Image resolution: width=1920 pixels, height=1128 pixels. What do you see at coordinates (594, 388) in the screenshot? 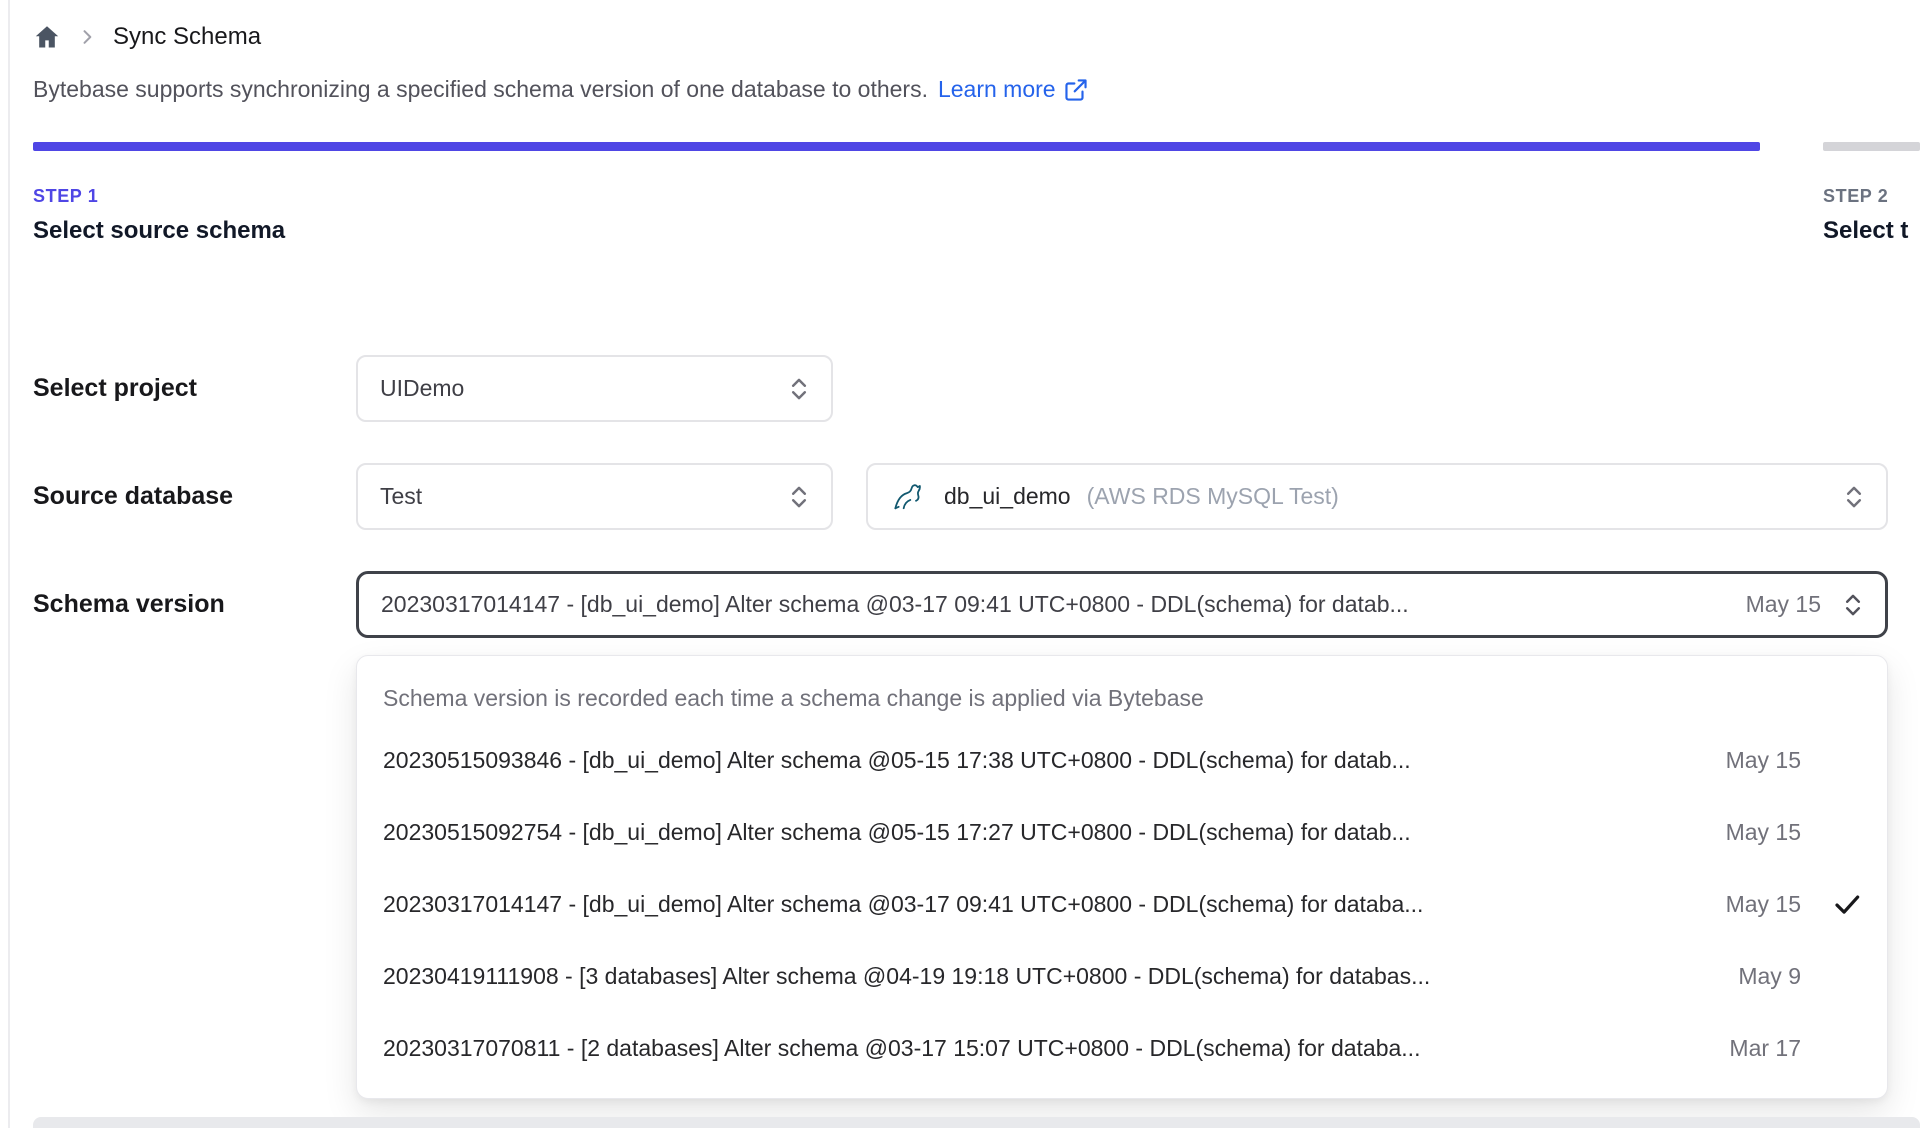
I see `project-select: UIDemo` at bounding box center [594, 388].